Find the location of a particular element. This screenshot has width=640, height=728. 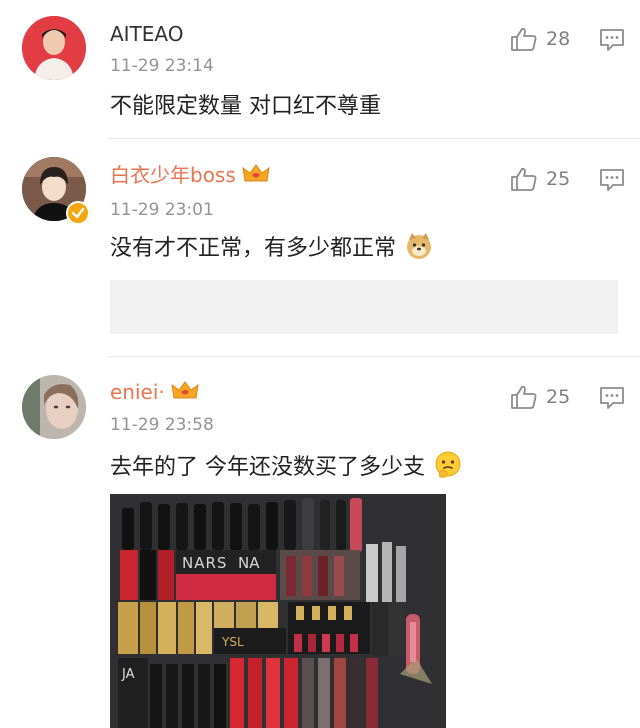

quoted-content-box is located at coordinates (364, 307).